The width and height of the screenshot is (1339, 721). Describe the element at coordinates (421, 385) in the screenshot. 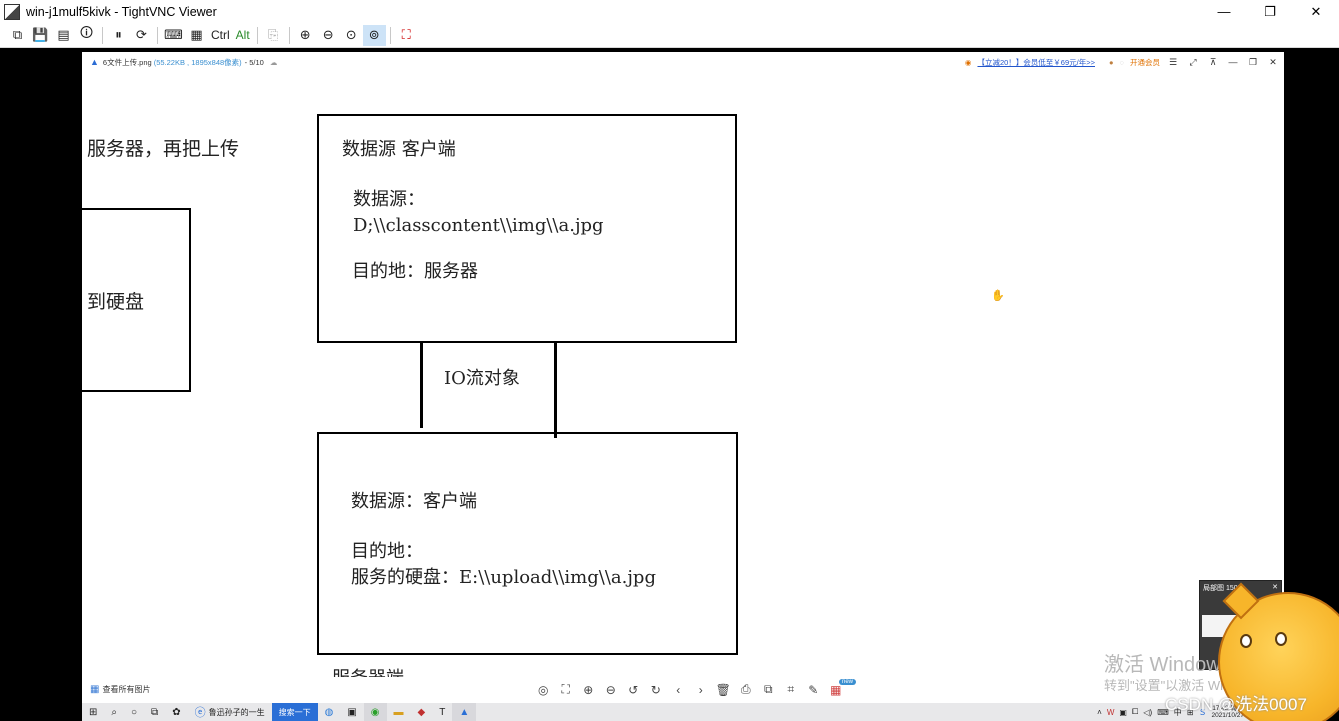

I see `connector-left` at that location.